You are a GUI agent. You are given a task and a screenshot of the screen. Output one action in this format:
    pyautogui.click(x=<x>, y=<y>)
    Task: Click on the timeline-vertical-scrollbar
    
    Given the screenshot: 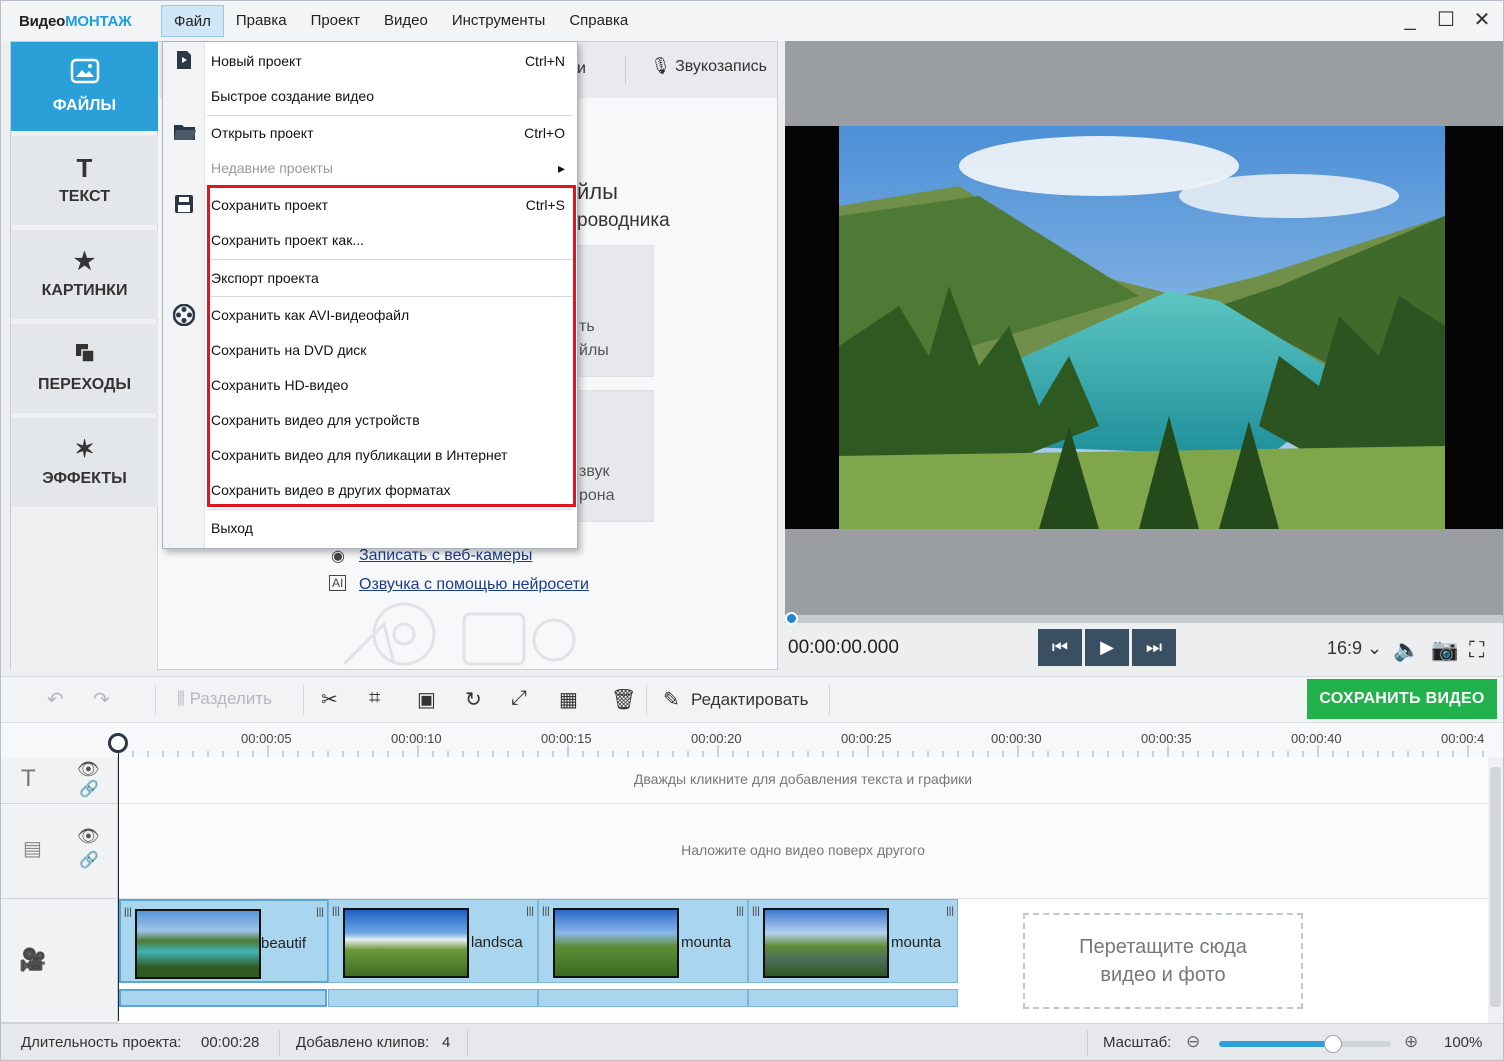 What is the action you would take?
    pyautogui.click(x=1495, y=890)
    